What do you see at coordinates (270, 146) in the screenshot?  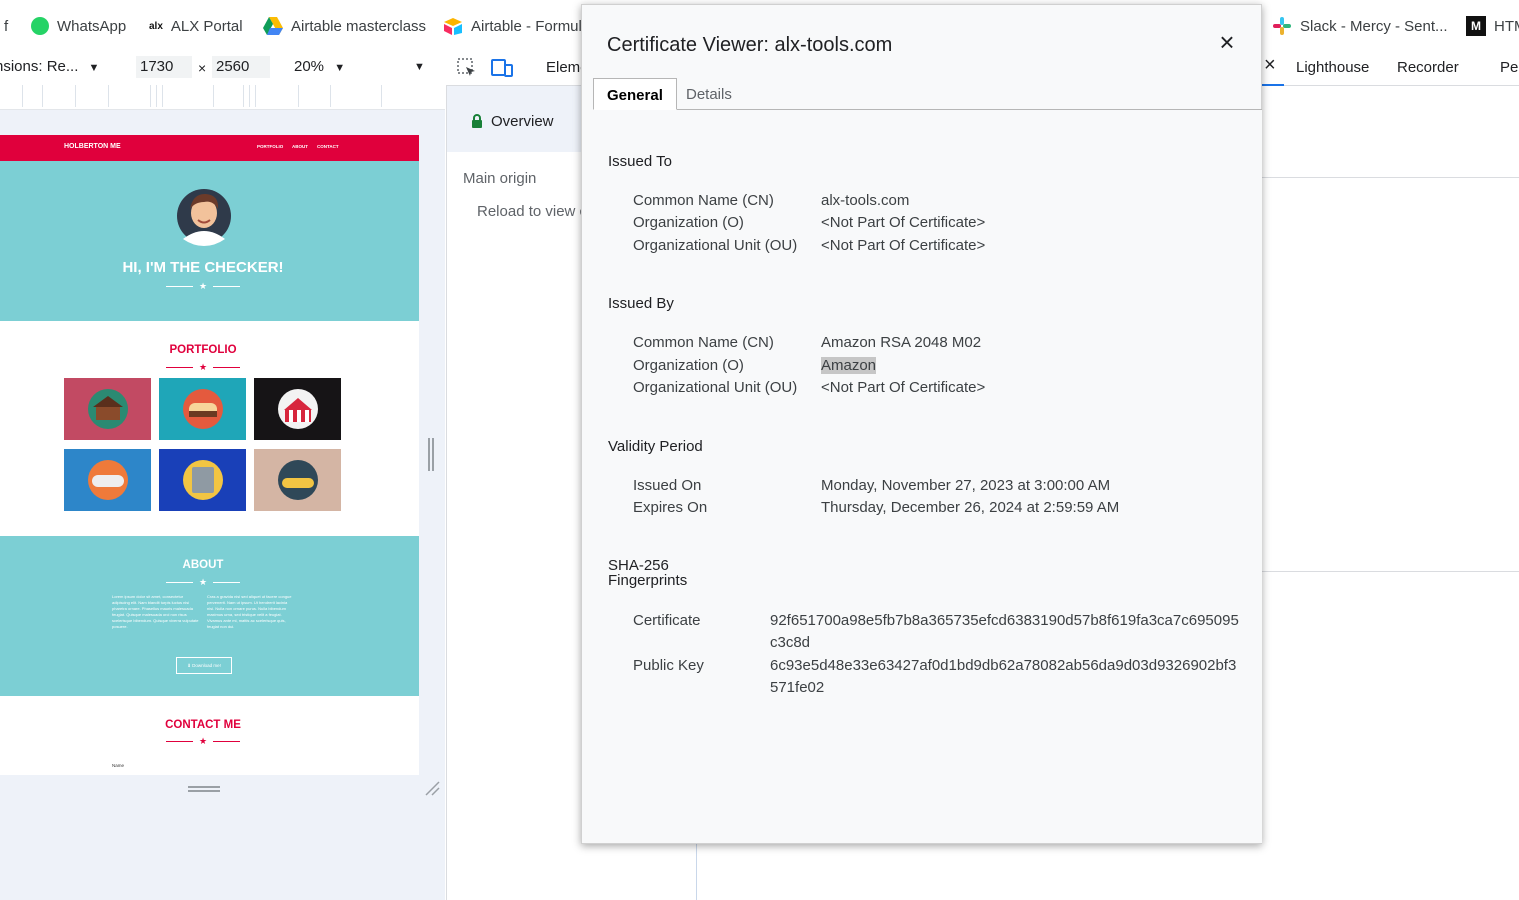 I see `nav-link-portfolio: PORTFOLIO` at bounding box center [270, 146].